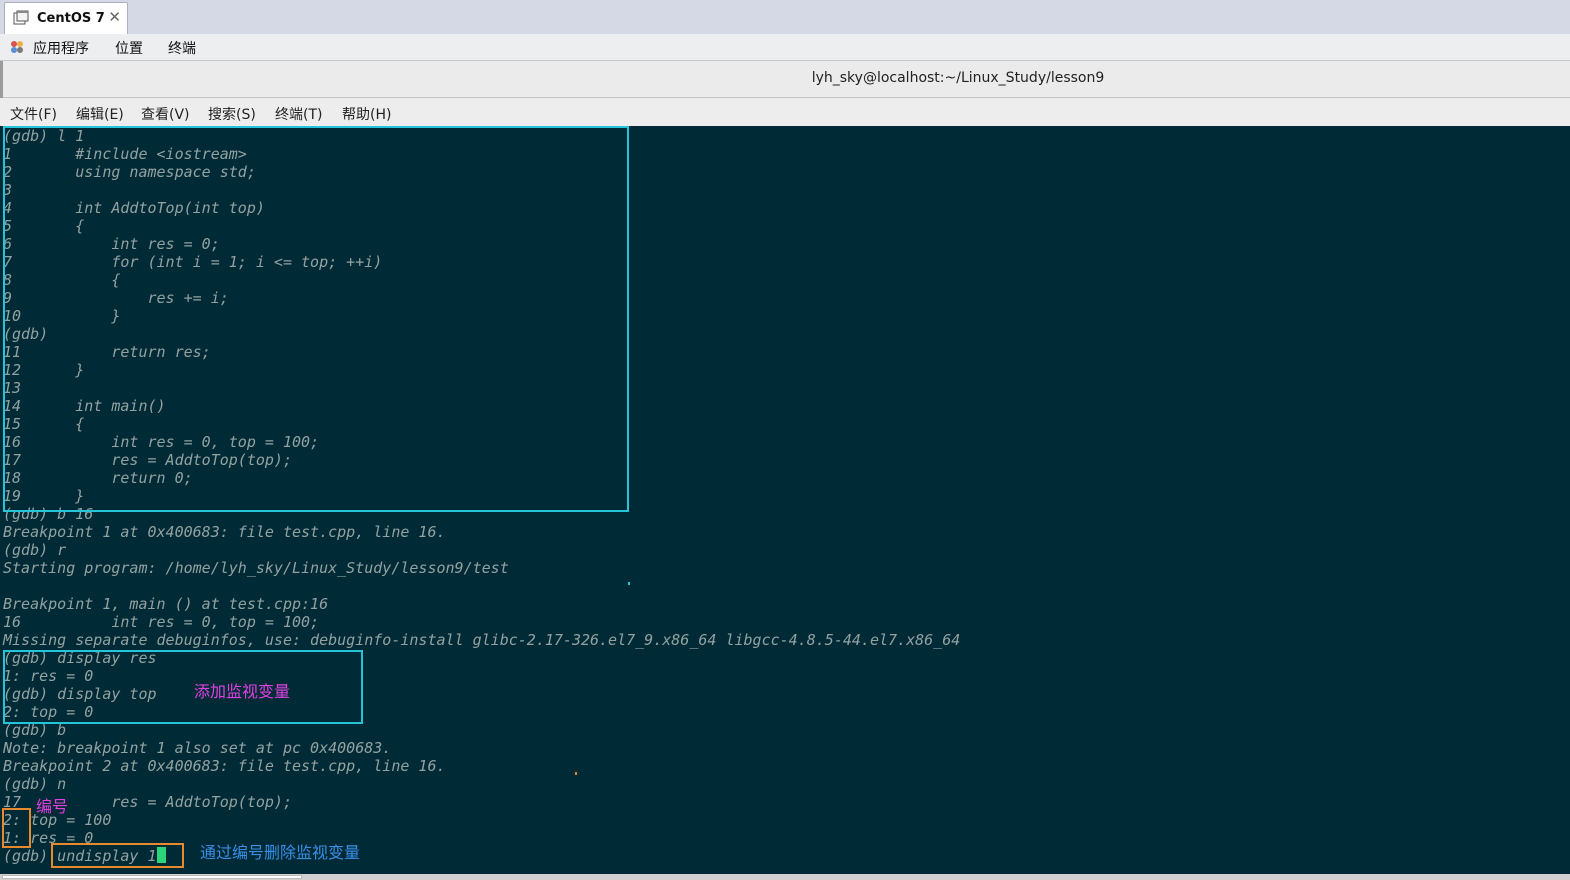  What do you see at coordinates (35, 784) in the screenshot?
I see `terminal-line: (gdb) n` at bounding box center [35, 784].